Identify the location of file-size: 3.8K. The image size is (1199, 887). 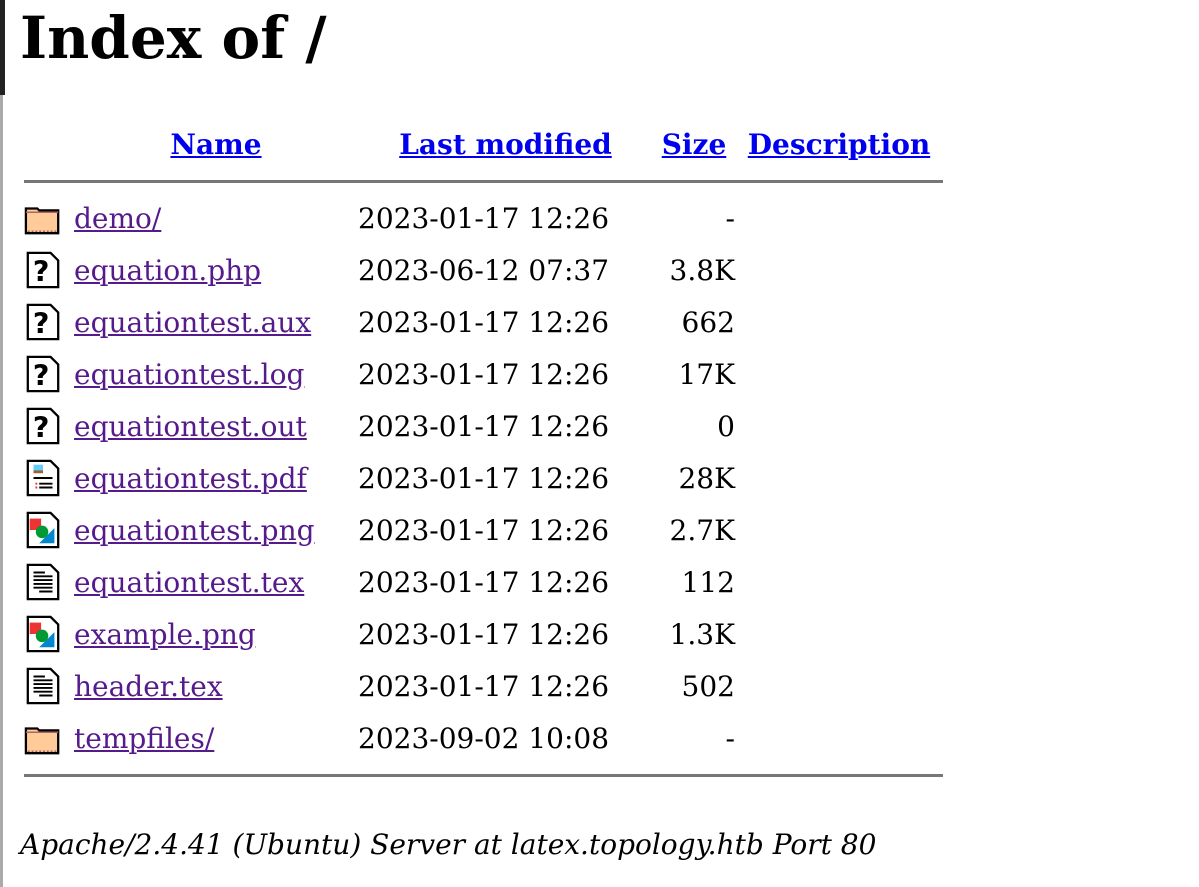
(702, 270).